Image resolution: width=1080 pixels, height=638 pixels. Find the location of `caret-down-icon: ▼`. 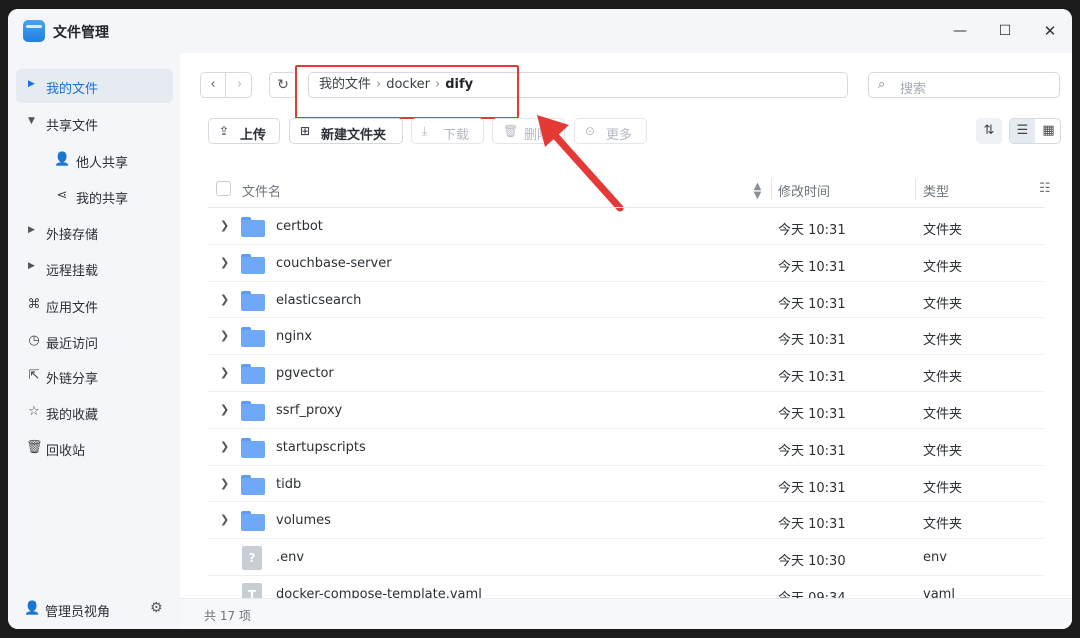

caret-down-icon: ▼ is located at coordinates (31, 121).